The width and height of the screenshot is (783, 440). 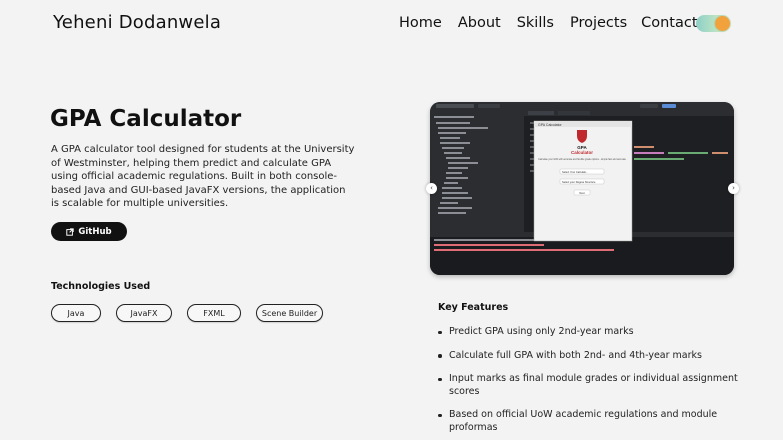 I want to click on nav-skills: Skills, so click(x=535, y=23).